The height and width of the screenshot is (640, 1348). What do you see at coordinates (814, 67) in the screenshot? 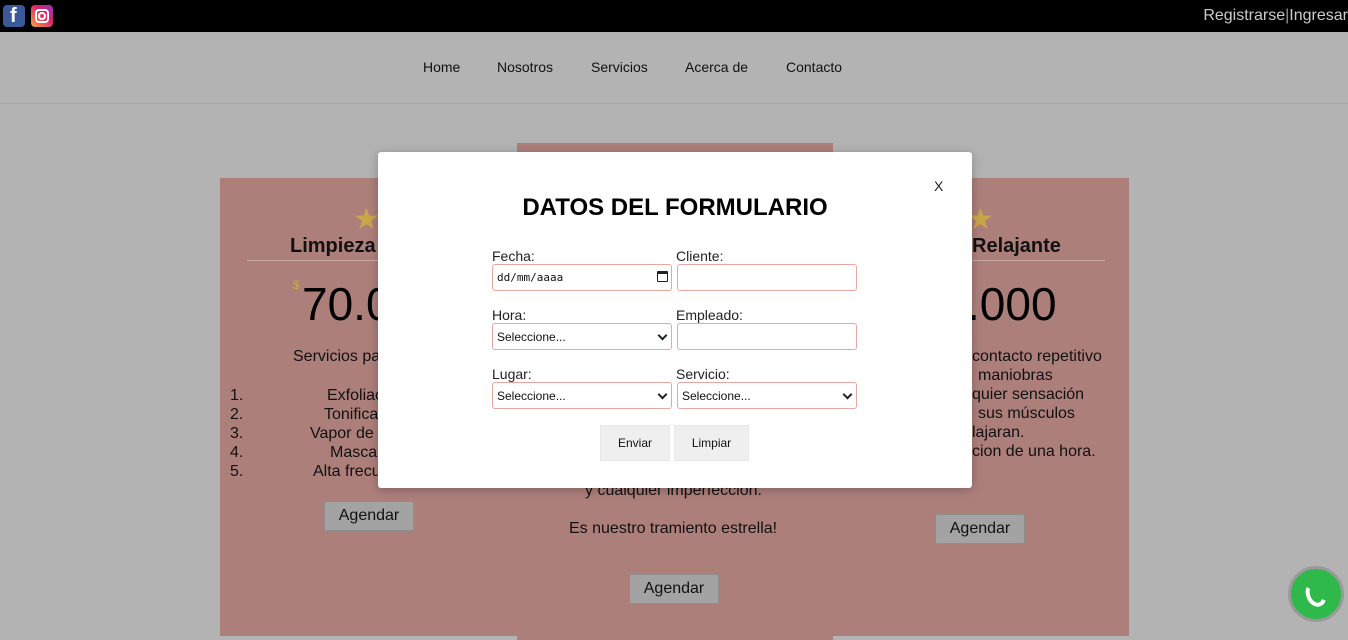
I see `nav-contacto: Contacto` at bounding box center [814, 67].